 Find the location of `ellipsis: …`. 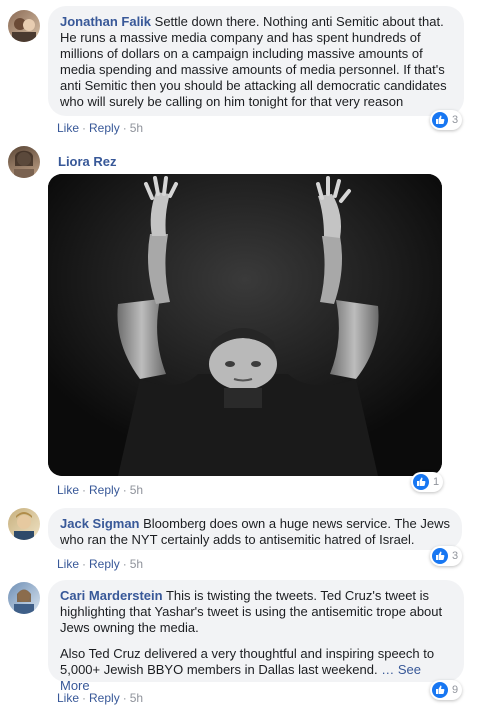

ellipsis: … is located at coordinates (388, 669).